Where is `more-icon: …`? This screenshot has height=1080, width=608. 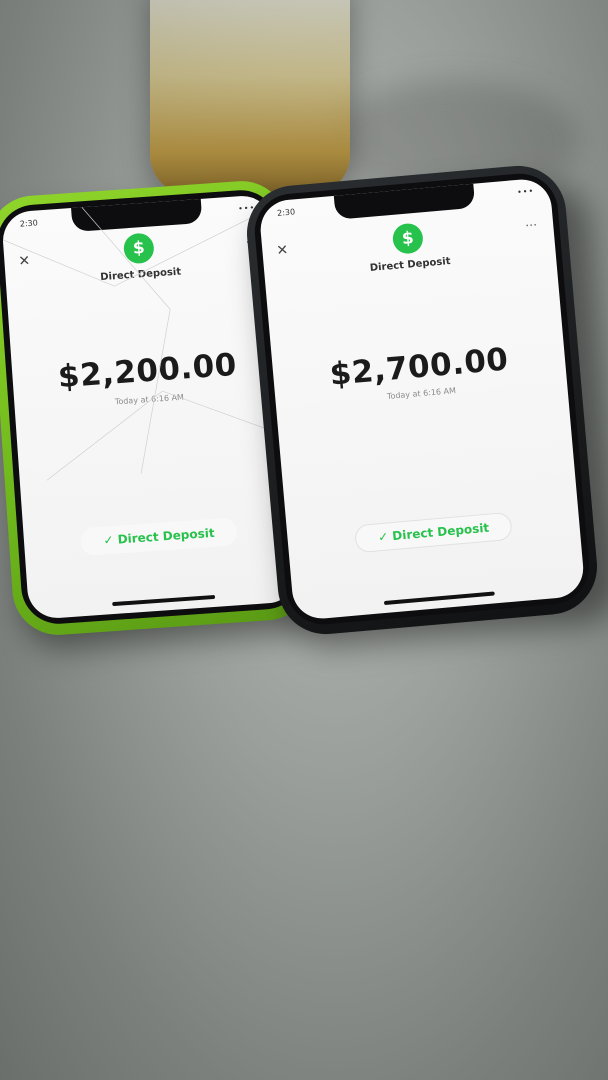
more-icon: … is located at coordinates (530, 221).